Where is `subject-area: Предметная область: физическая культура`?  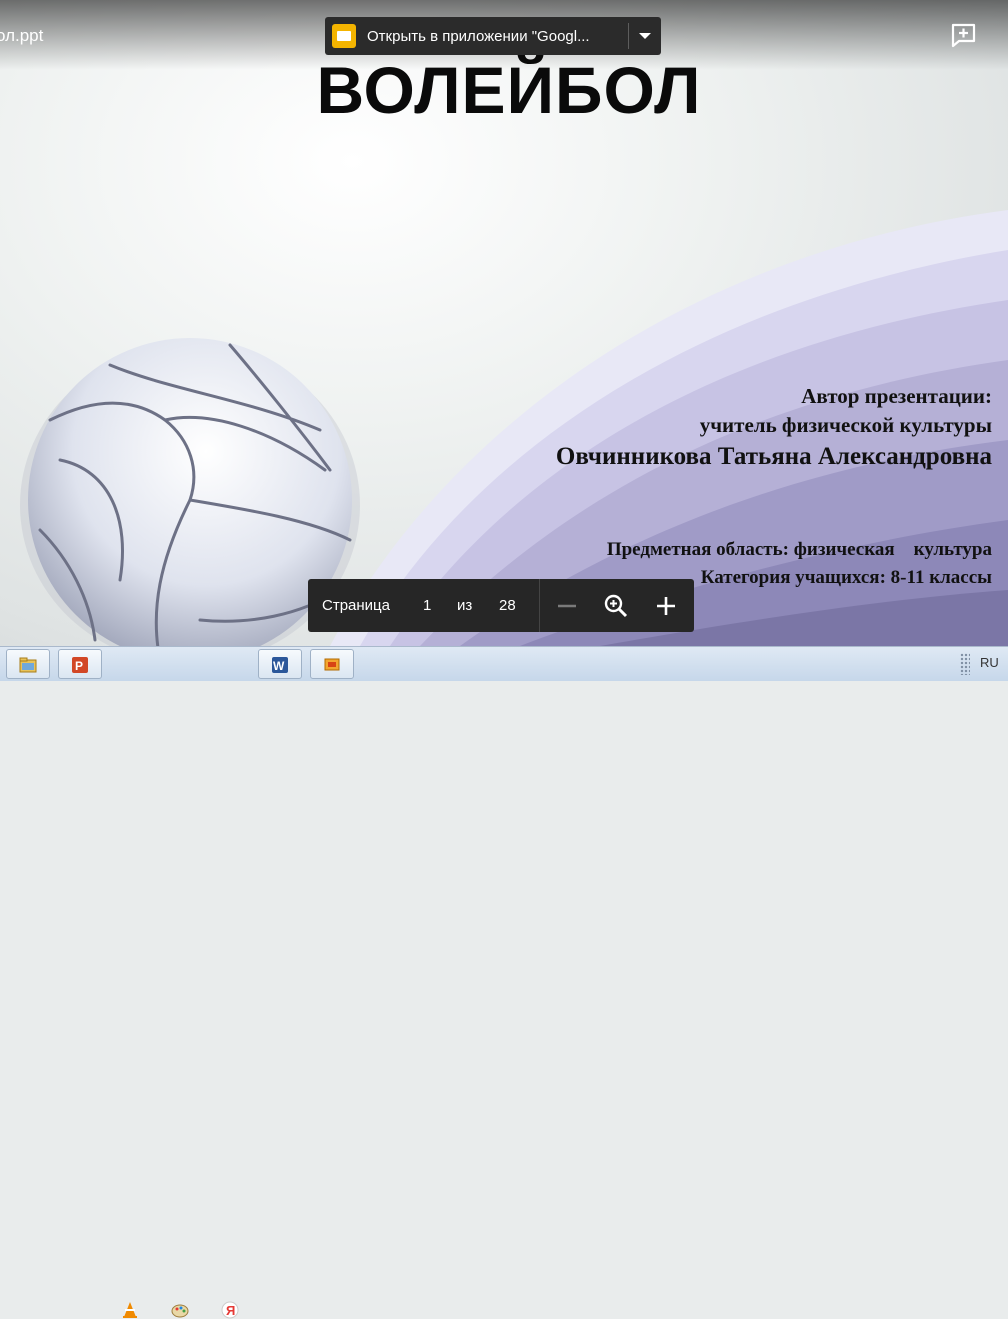 subject-area: Предметная область: физическая культура is located at coordinates (799, 549).